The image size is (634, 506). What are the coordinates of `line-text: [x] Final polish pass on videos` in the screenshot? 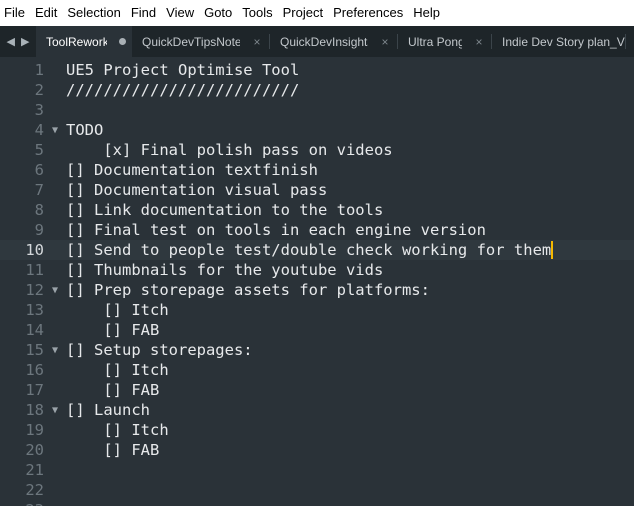 It's located at (229, 150).